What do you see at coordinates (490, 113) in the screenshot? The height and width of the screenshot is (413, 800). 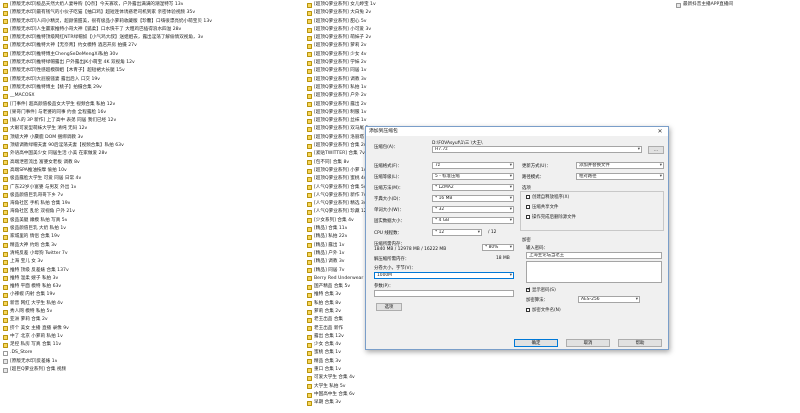 I see `list-item: [超顶Q萝业系列] 制服 1v` at bounding box center [490, 113].